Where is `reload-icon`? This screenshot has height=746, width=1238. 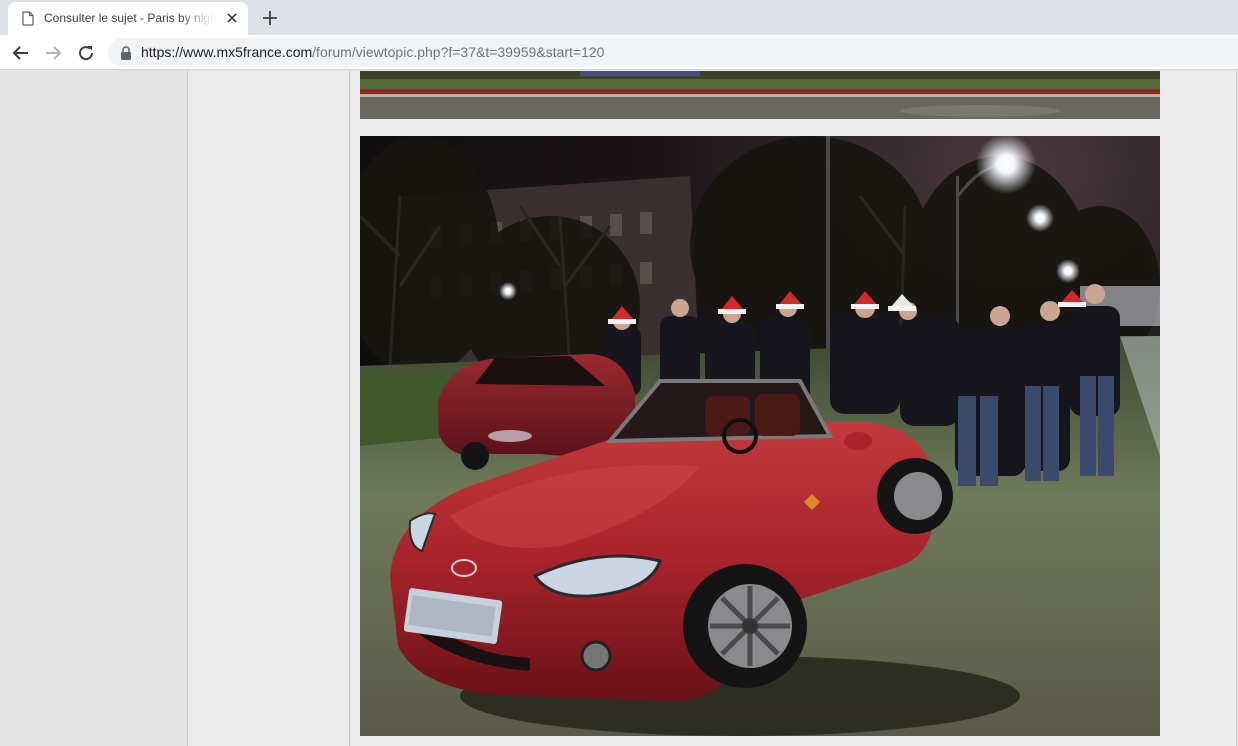 reload-icon is located at coordinates (86, 53).